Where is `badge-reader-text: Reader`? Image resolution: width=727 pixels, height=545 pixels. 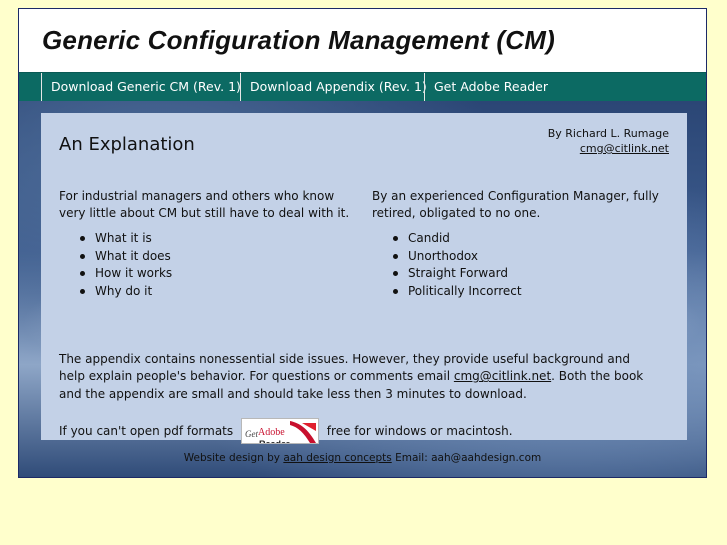
badge-reader-text: Reader is located at coordinates (274, 441).